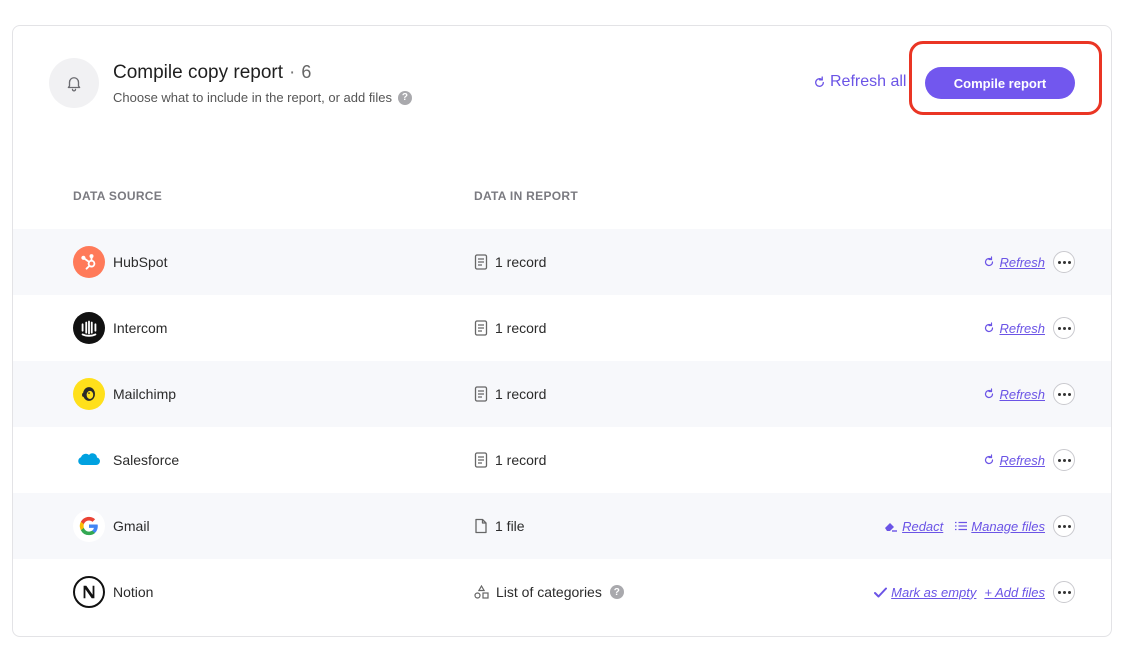  I want to click on table-row: HubSpot 1 record Refresh, so click(562, 262).